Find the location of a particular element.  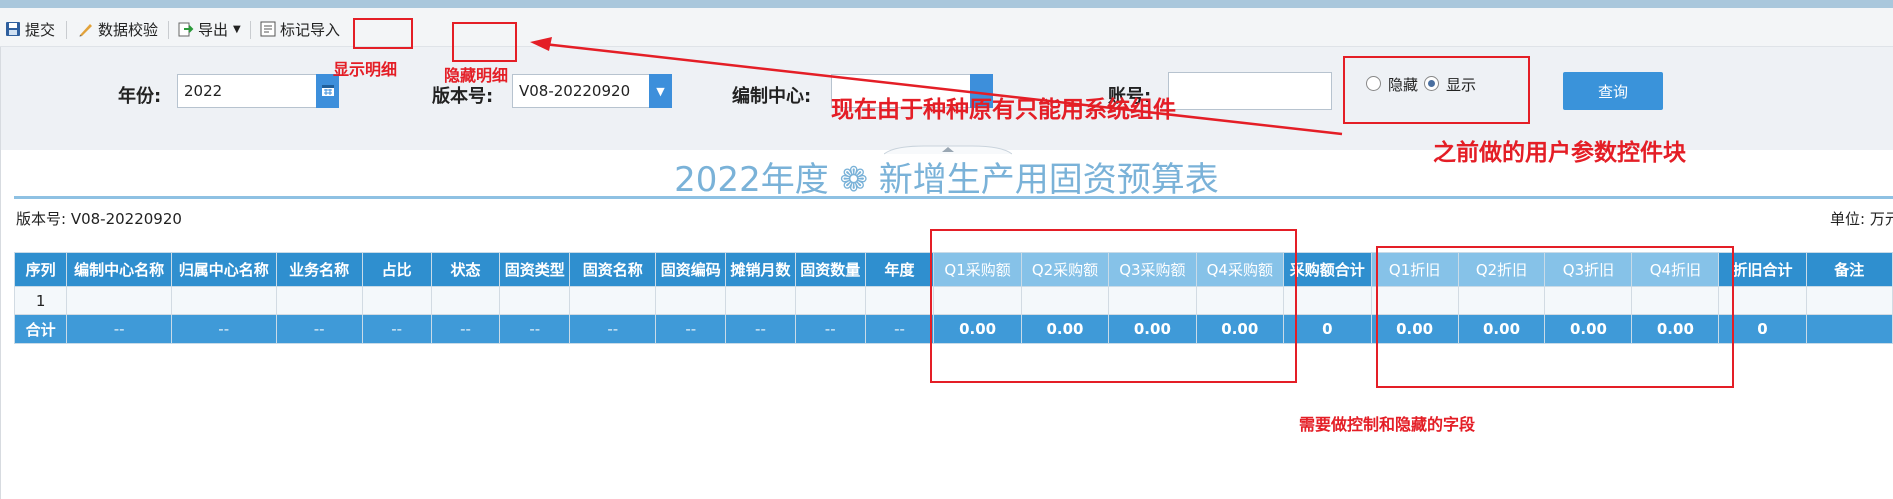

annotation-fields-note: 需要做控制和隐藏的字段 is located at coordinates (1387, 424).